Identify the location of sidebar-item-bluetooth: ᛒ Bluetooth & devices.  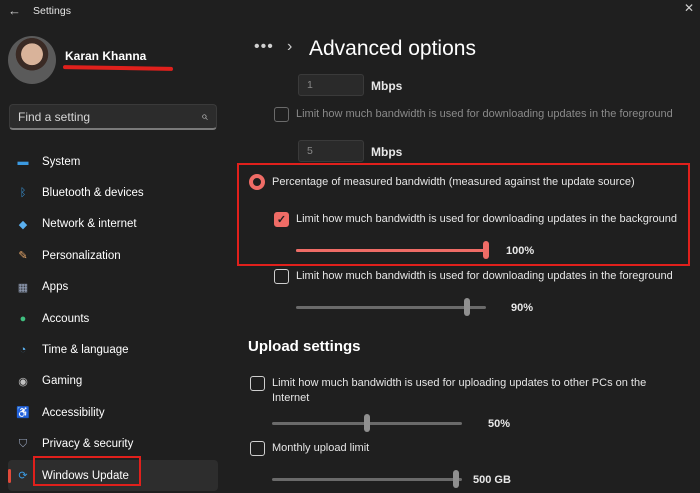
(113, 192).